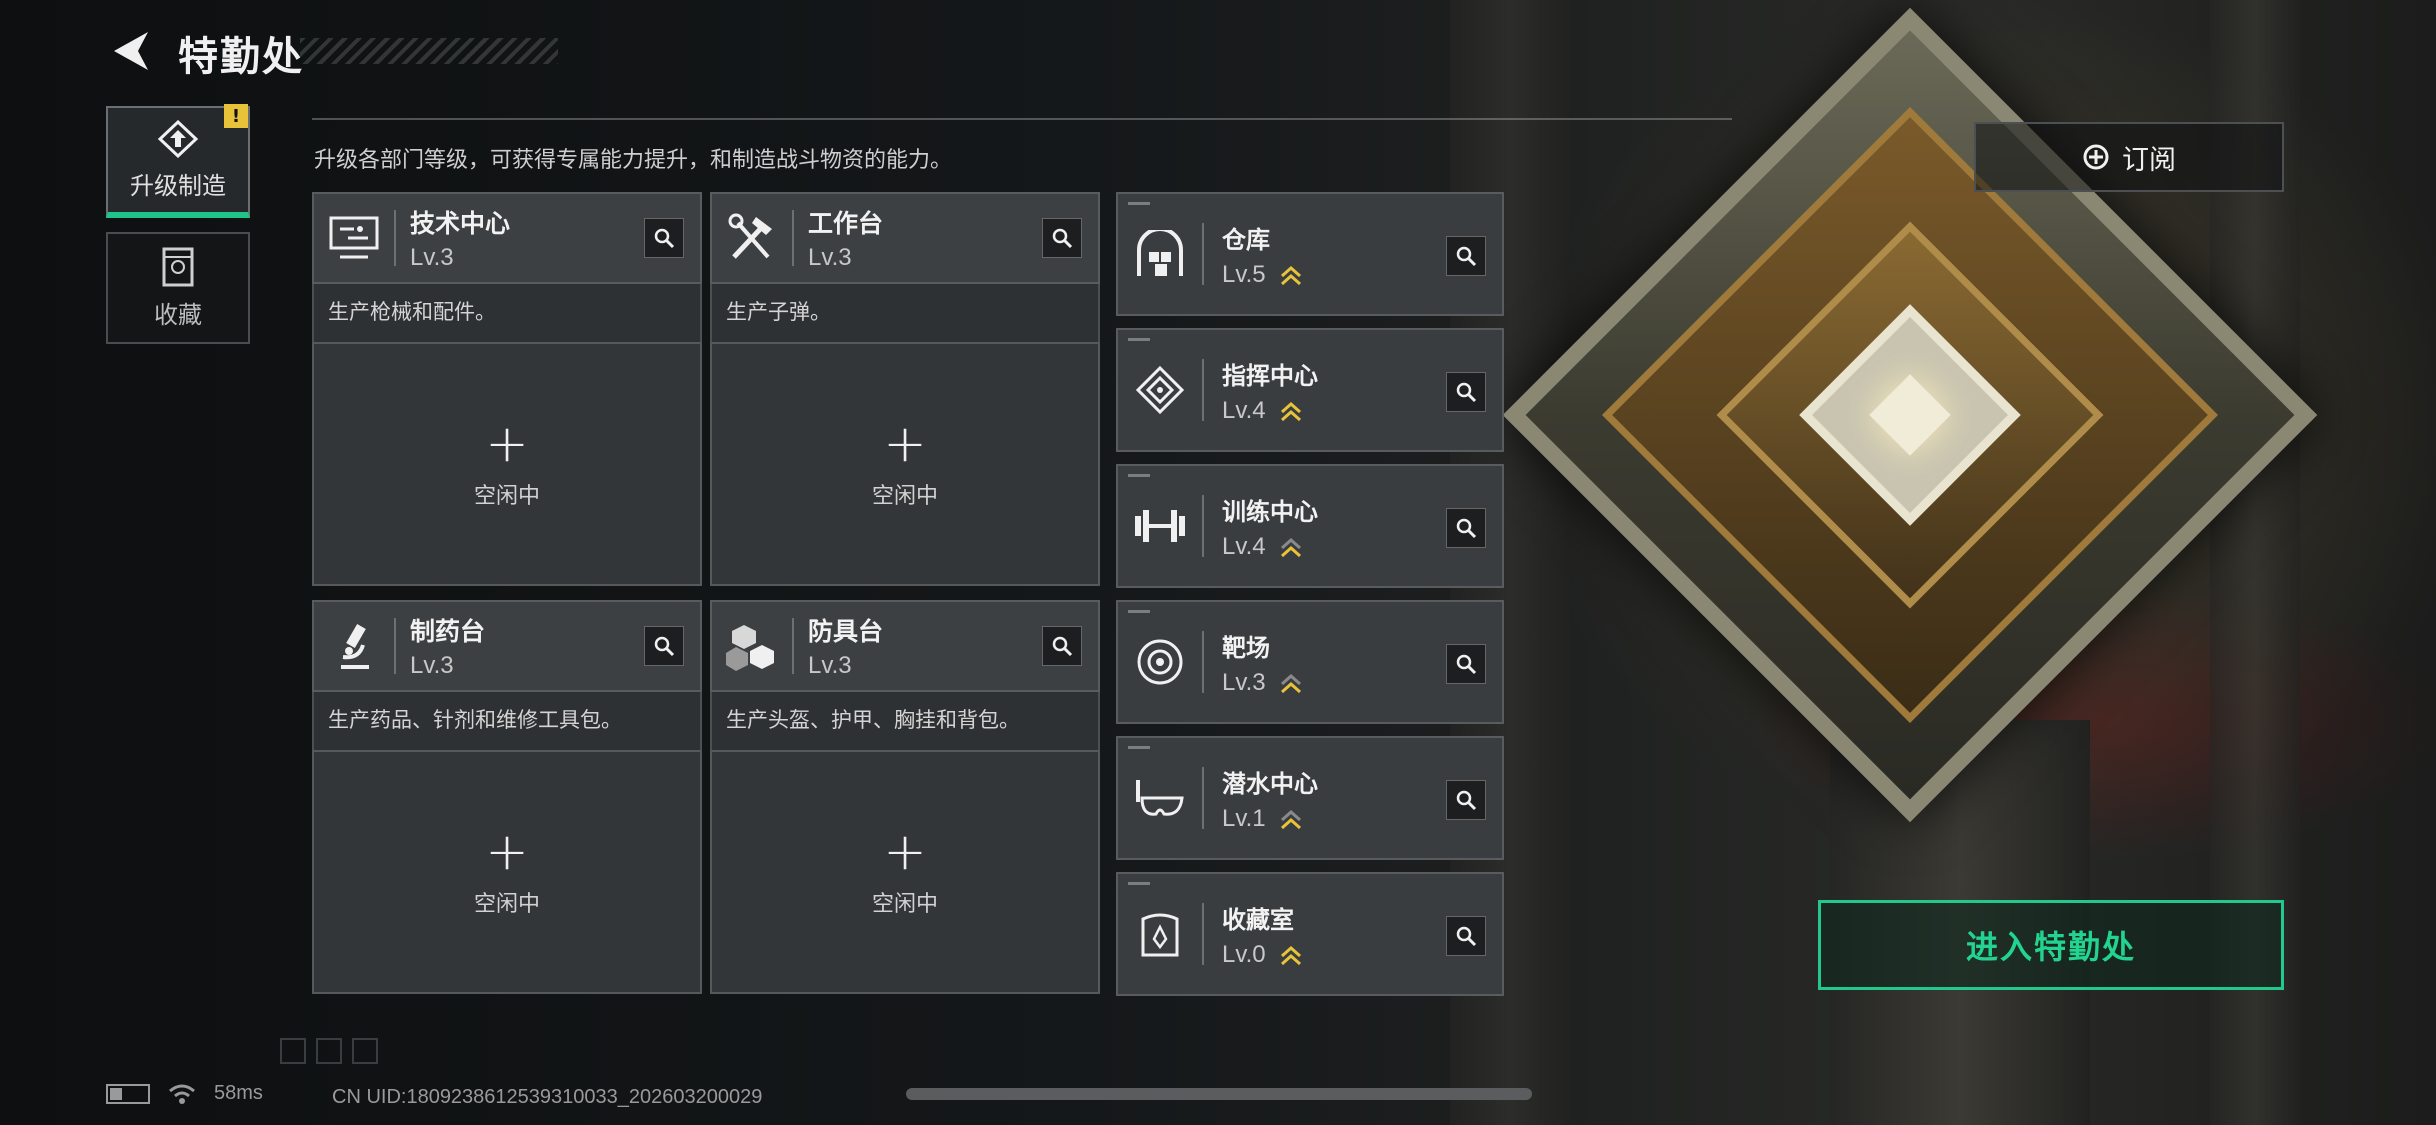 This screenshot has width=2436, height=1125. Describe the element at coordinates (236, 116) in the screenshot. I see `warning-badge: !` at that location.